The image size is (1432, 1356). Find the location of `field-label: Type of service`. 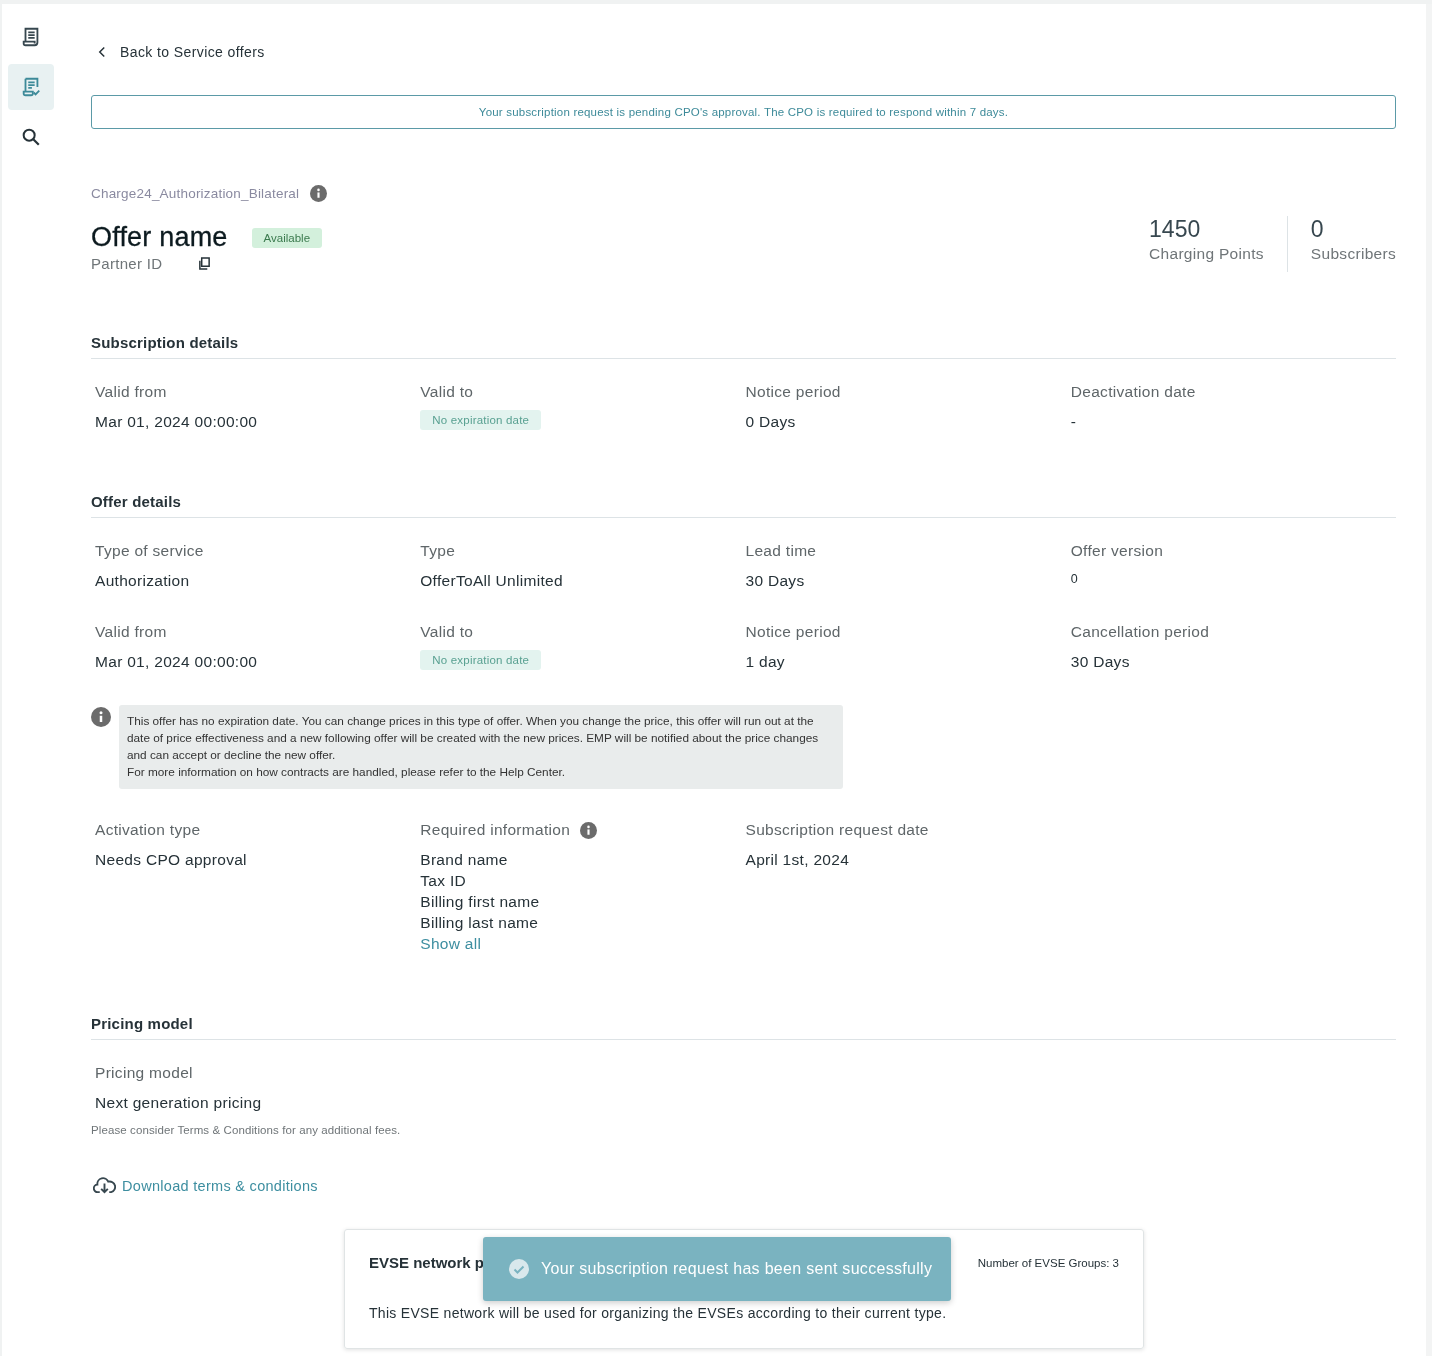

field-label: Type of service is located at coordinates (149, 551).